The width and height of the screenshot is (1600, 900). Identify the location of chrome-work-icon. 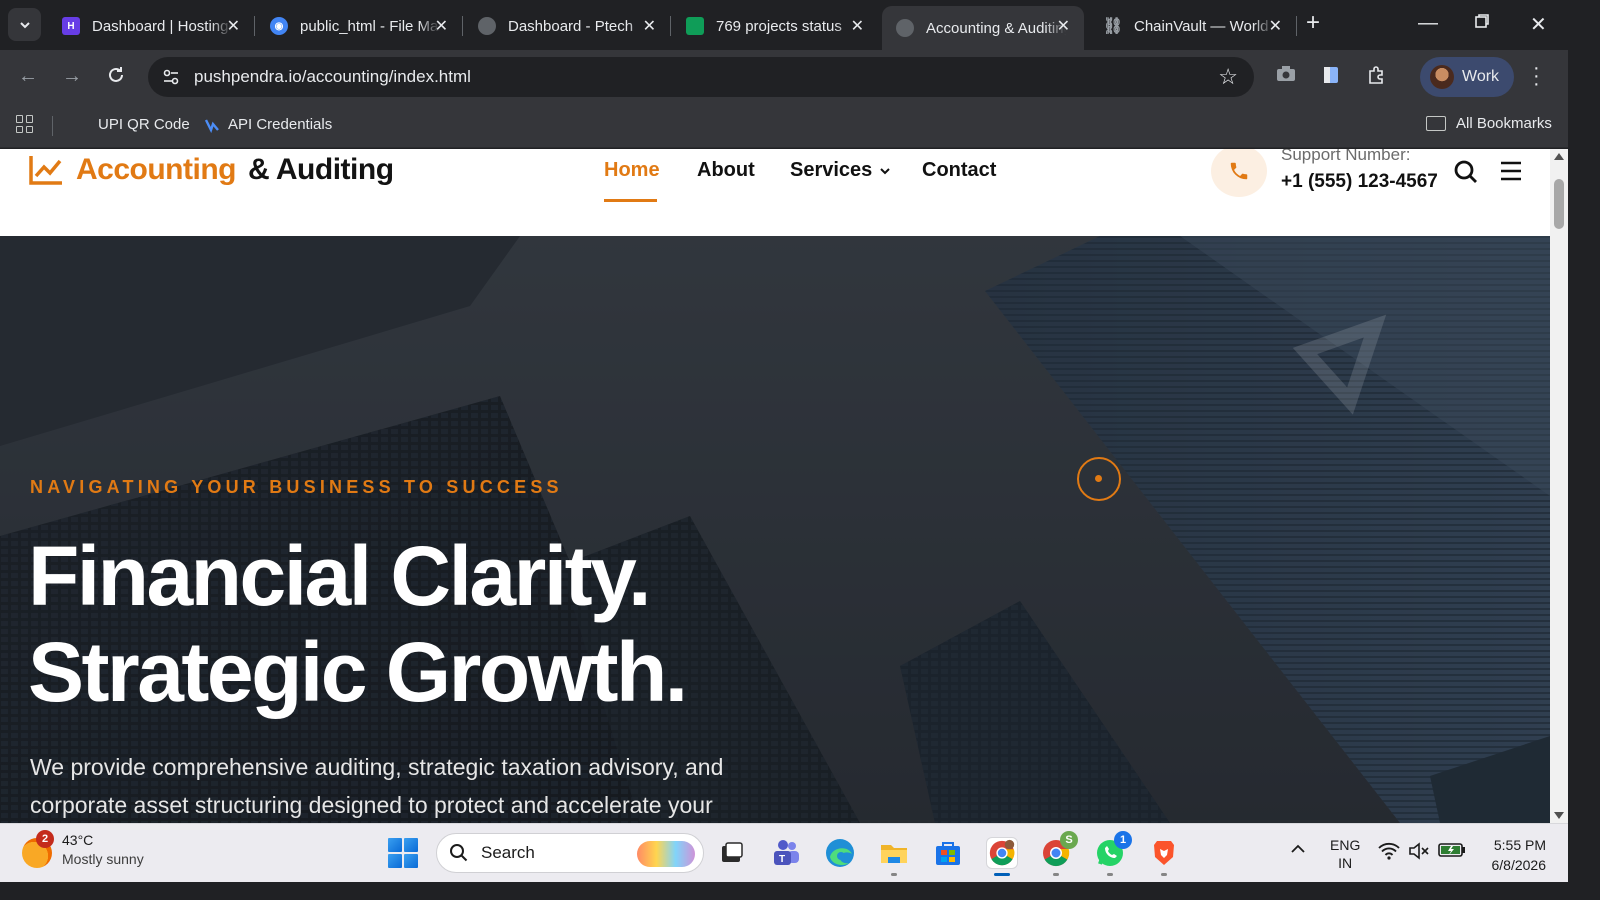
(1002, 853).